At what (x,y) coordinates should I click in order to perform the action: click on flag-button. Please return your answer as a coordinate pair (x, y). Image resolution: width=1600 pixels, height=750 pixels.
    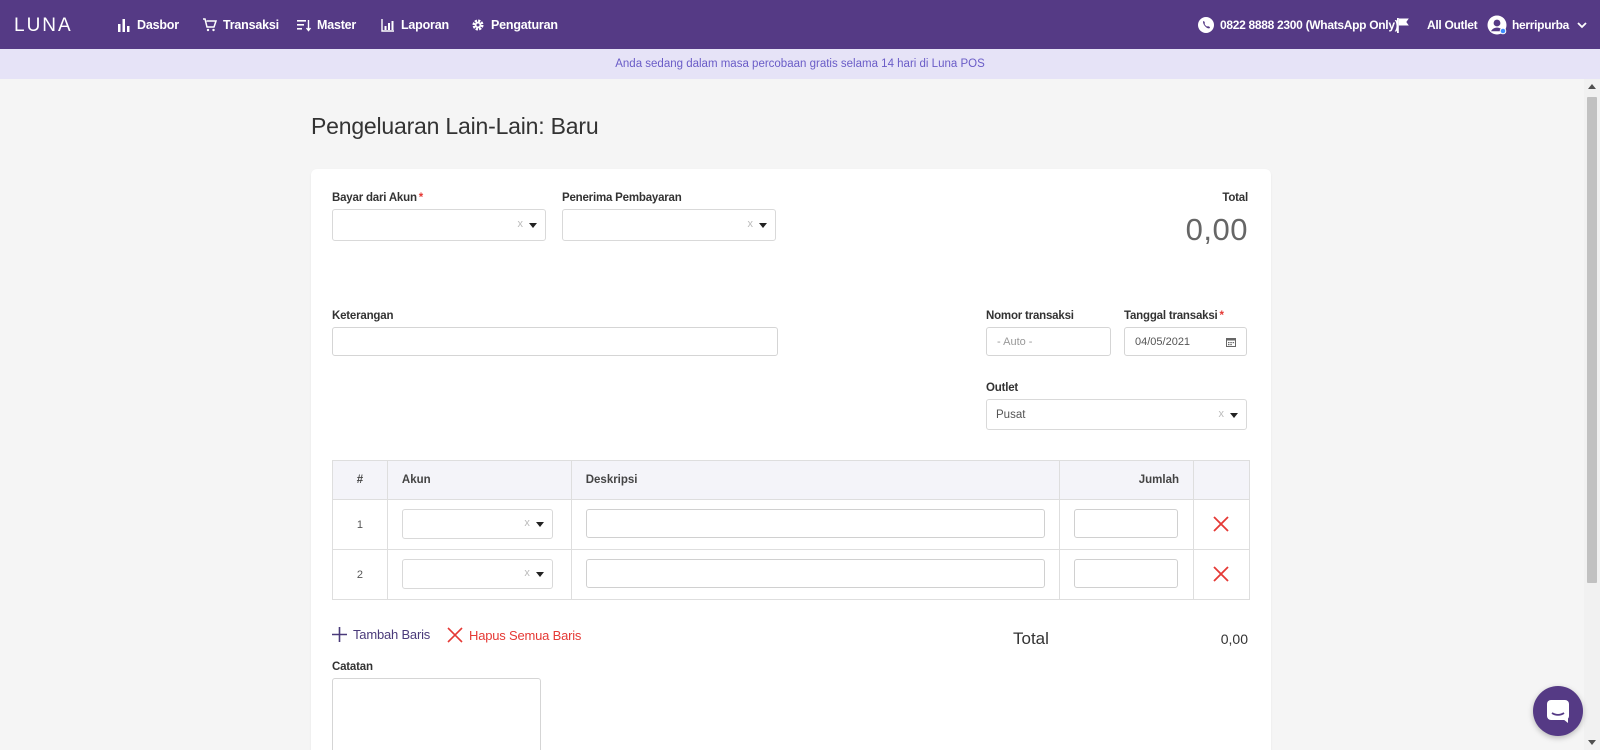
    Looking at the image, I should click on (1405, 24).